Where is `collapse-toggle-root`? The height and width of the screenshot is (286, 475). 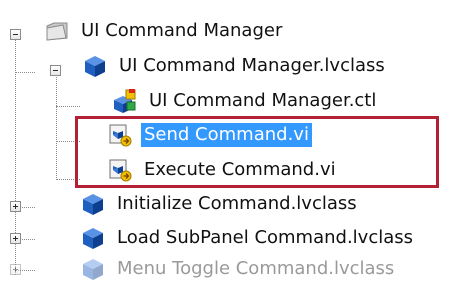 collapse-toggle-root is located at coordinates (15, 34).